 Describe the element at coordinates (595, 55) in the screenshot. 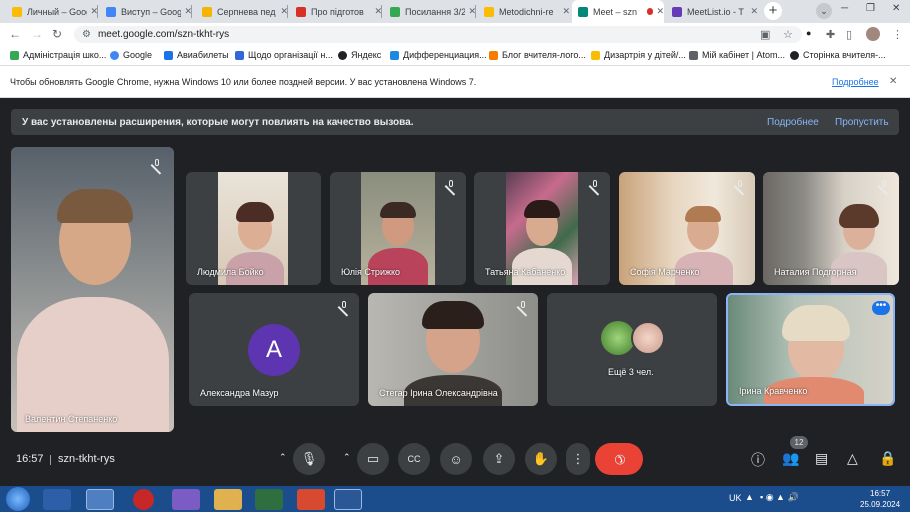

I see `folder-icon` at that location.